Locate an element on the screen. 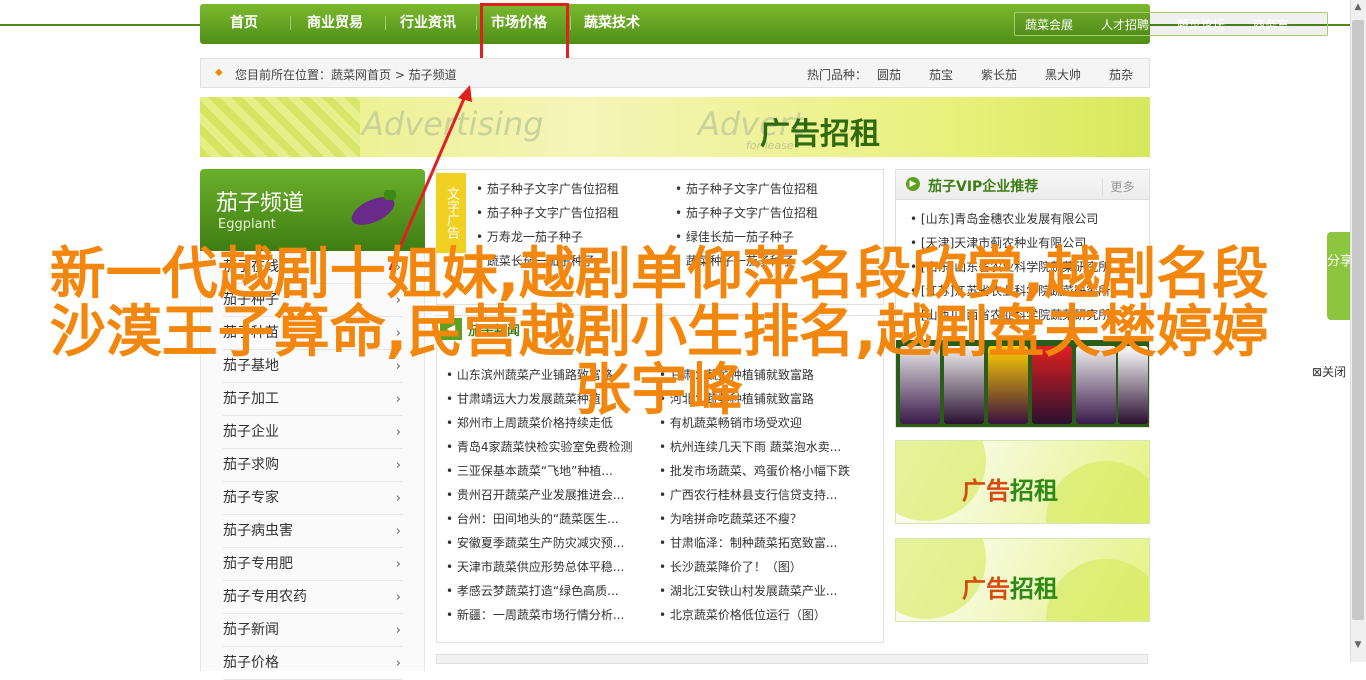 This screenshot has width=1366, height=680. nav-home: 首页 is located at coordinates (244, 23).